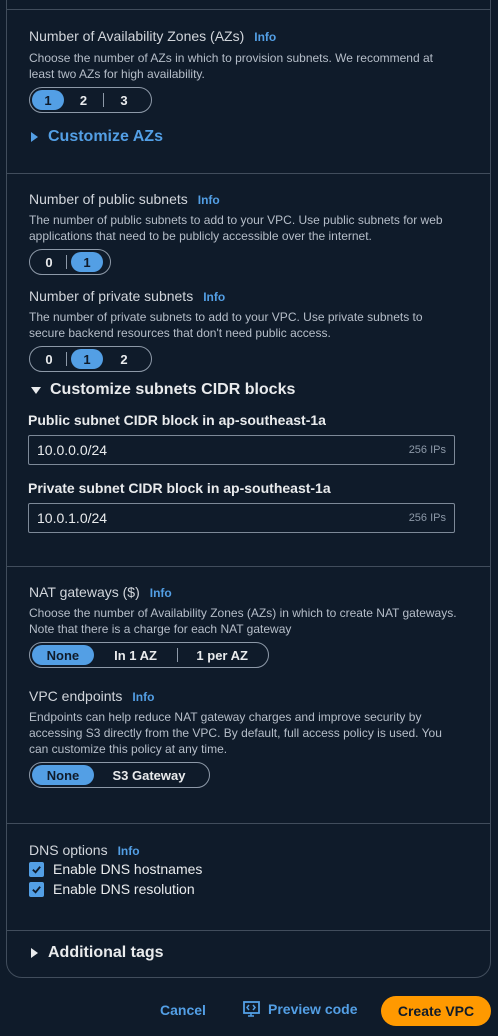 The image size is (498, 1036). Describe the element at coordinates (427, 450) in the screenshot. I see `public-cidr-ip-count: 256 IPs` at that location.